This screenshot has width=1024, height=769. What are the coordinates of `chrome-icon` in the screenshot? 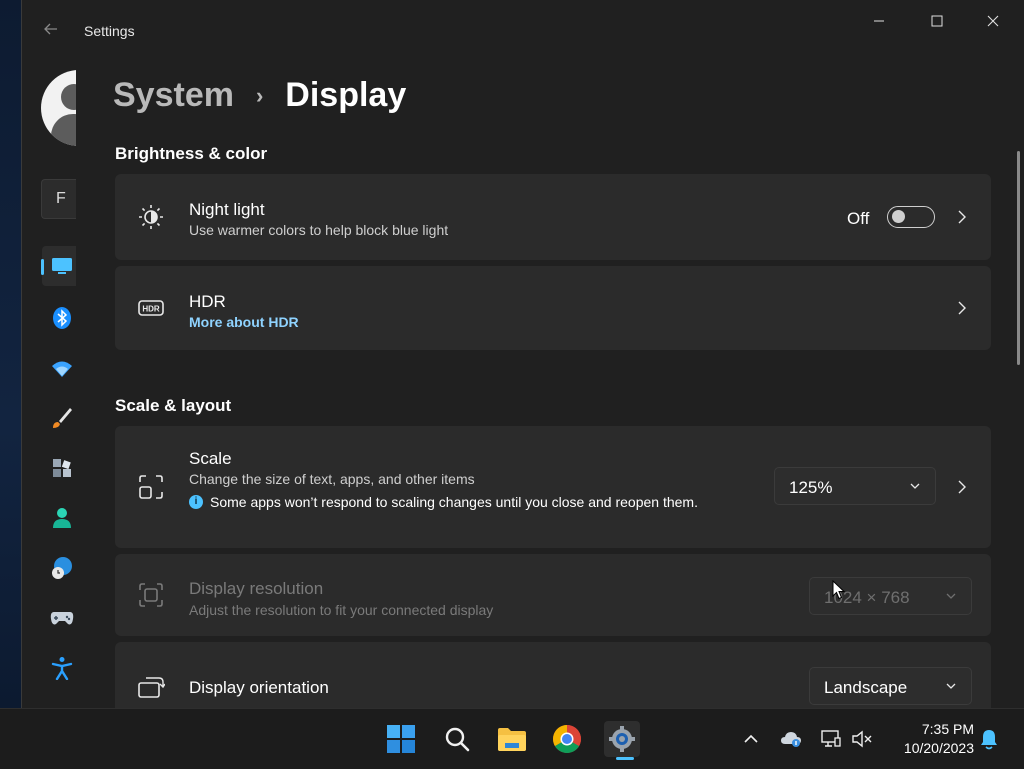 It's located at (567, 739).